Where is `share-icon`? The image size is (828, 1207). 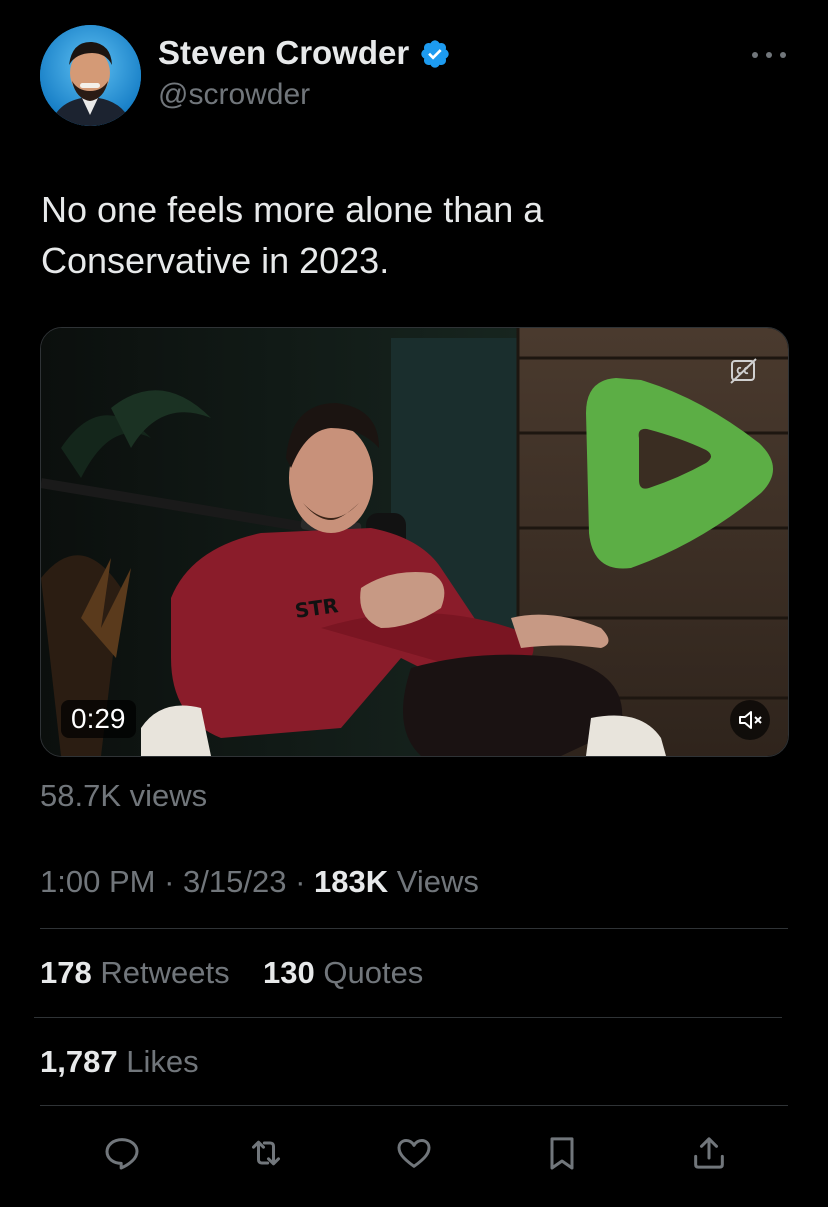
share-icon is located at coordinates (709, 1153).